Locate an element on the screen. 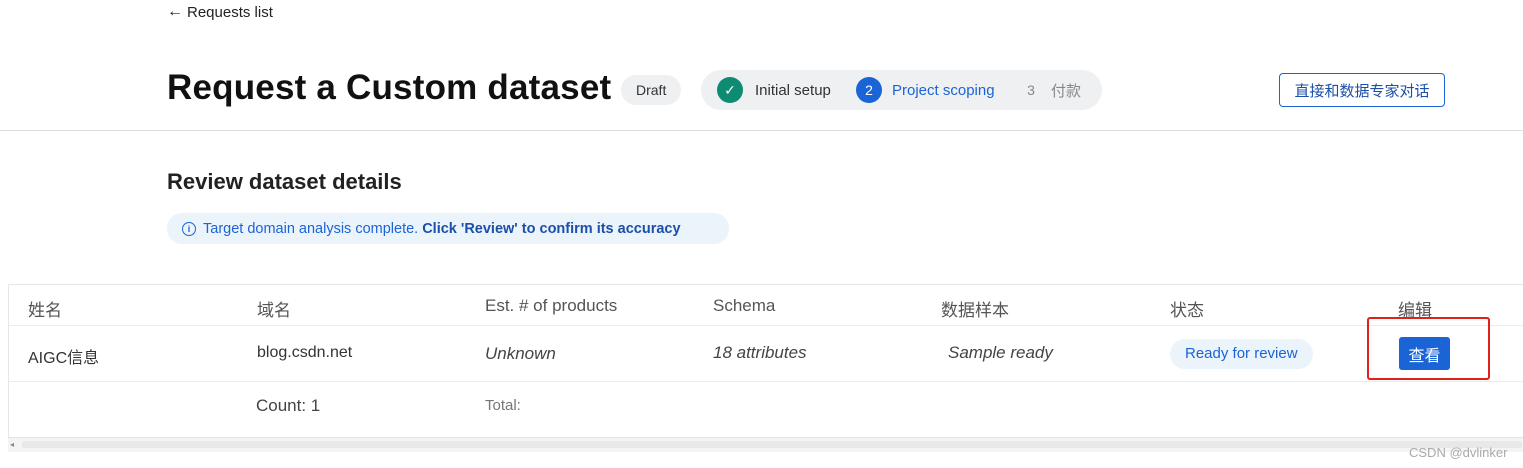 The width and height of the screenshot is (1523, 468). column-header-sample: 数据样本 is located at coordinates (975, 310).